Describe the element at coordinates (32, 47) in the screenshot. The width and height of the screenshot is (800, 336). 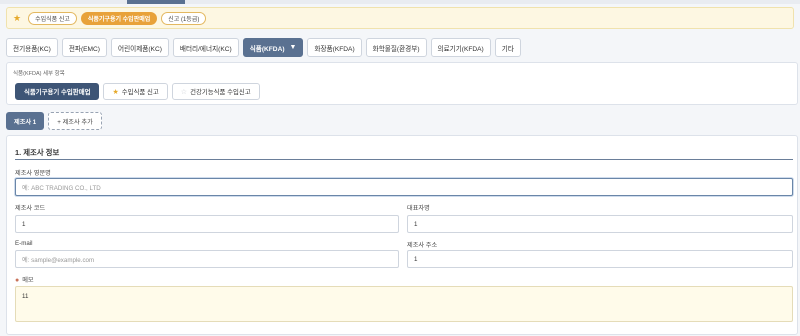
I see `tab-electric: 전기용품(KC)` at that location.